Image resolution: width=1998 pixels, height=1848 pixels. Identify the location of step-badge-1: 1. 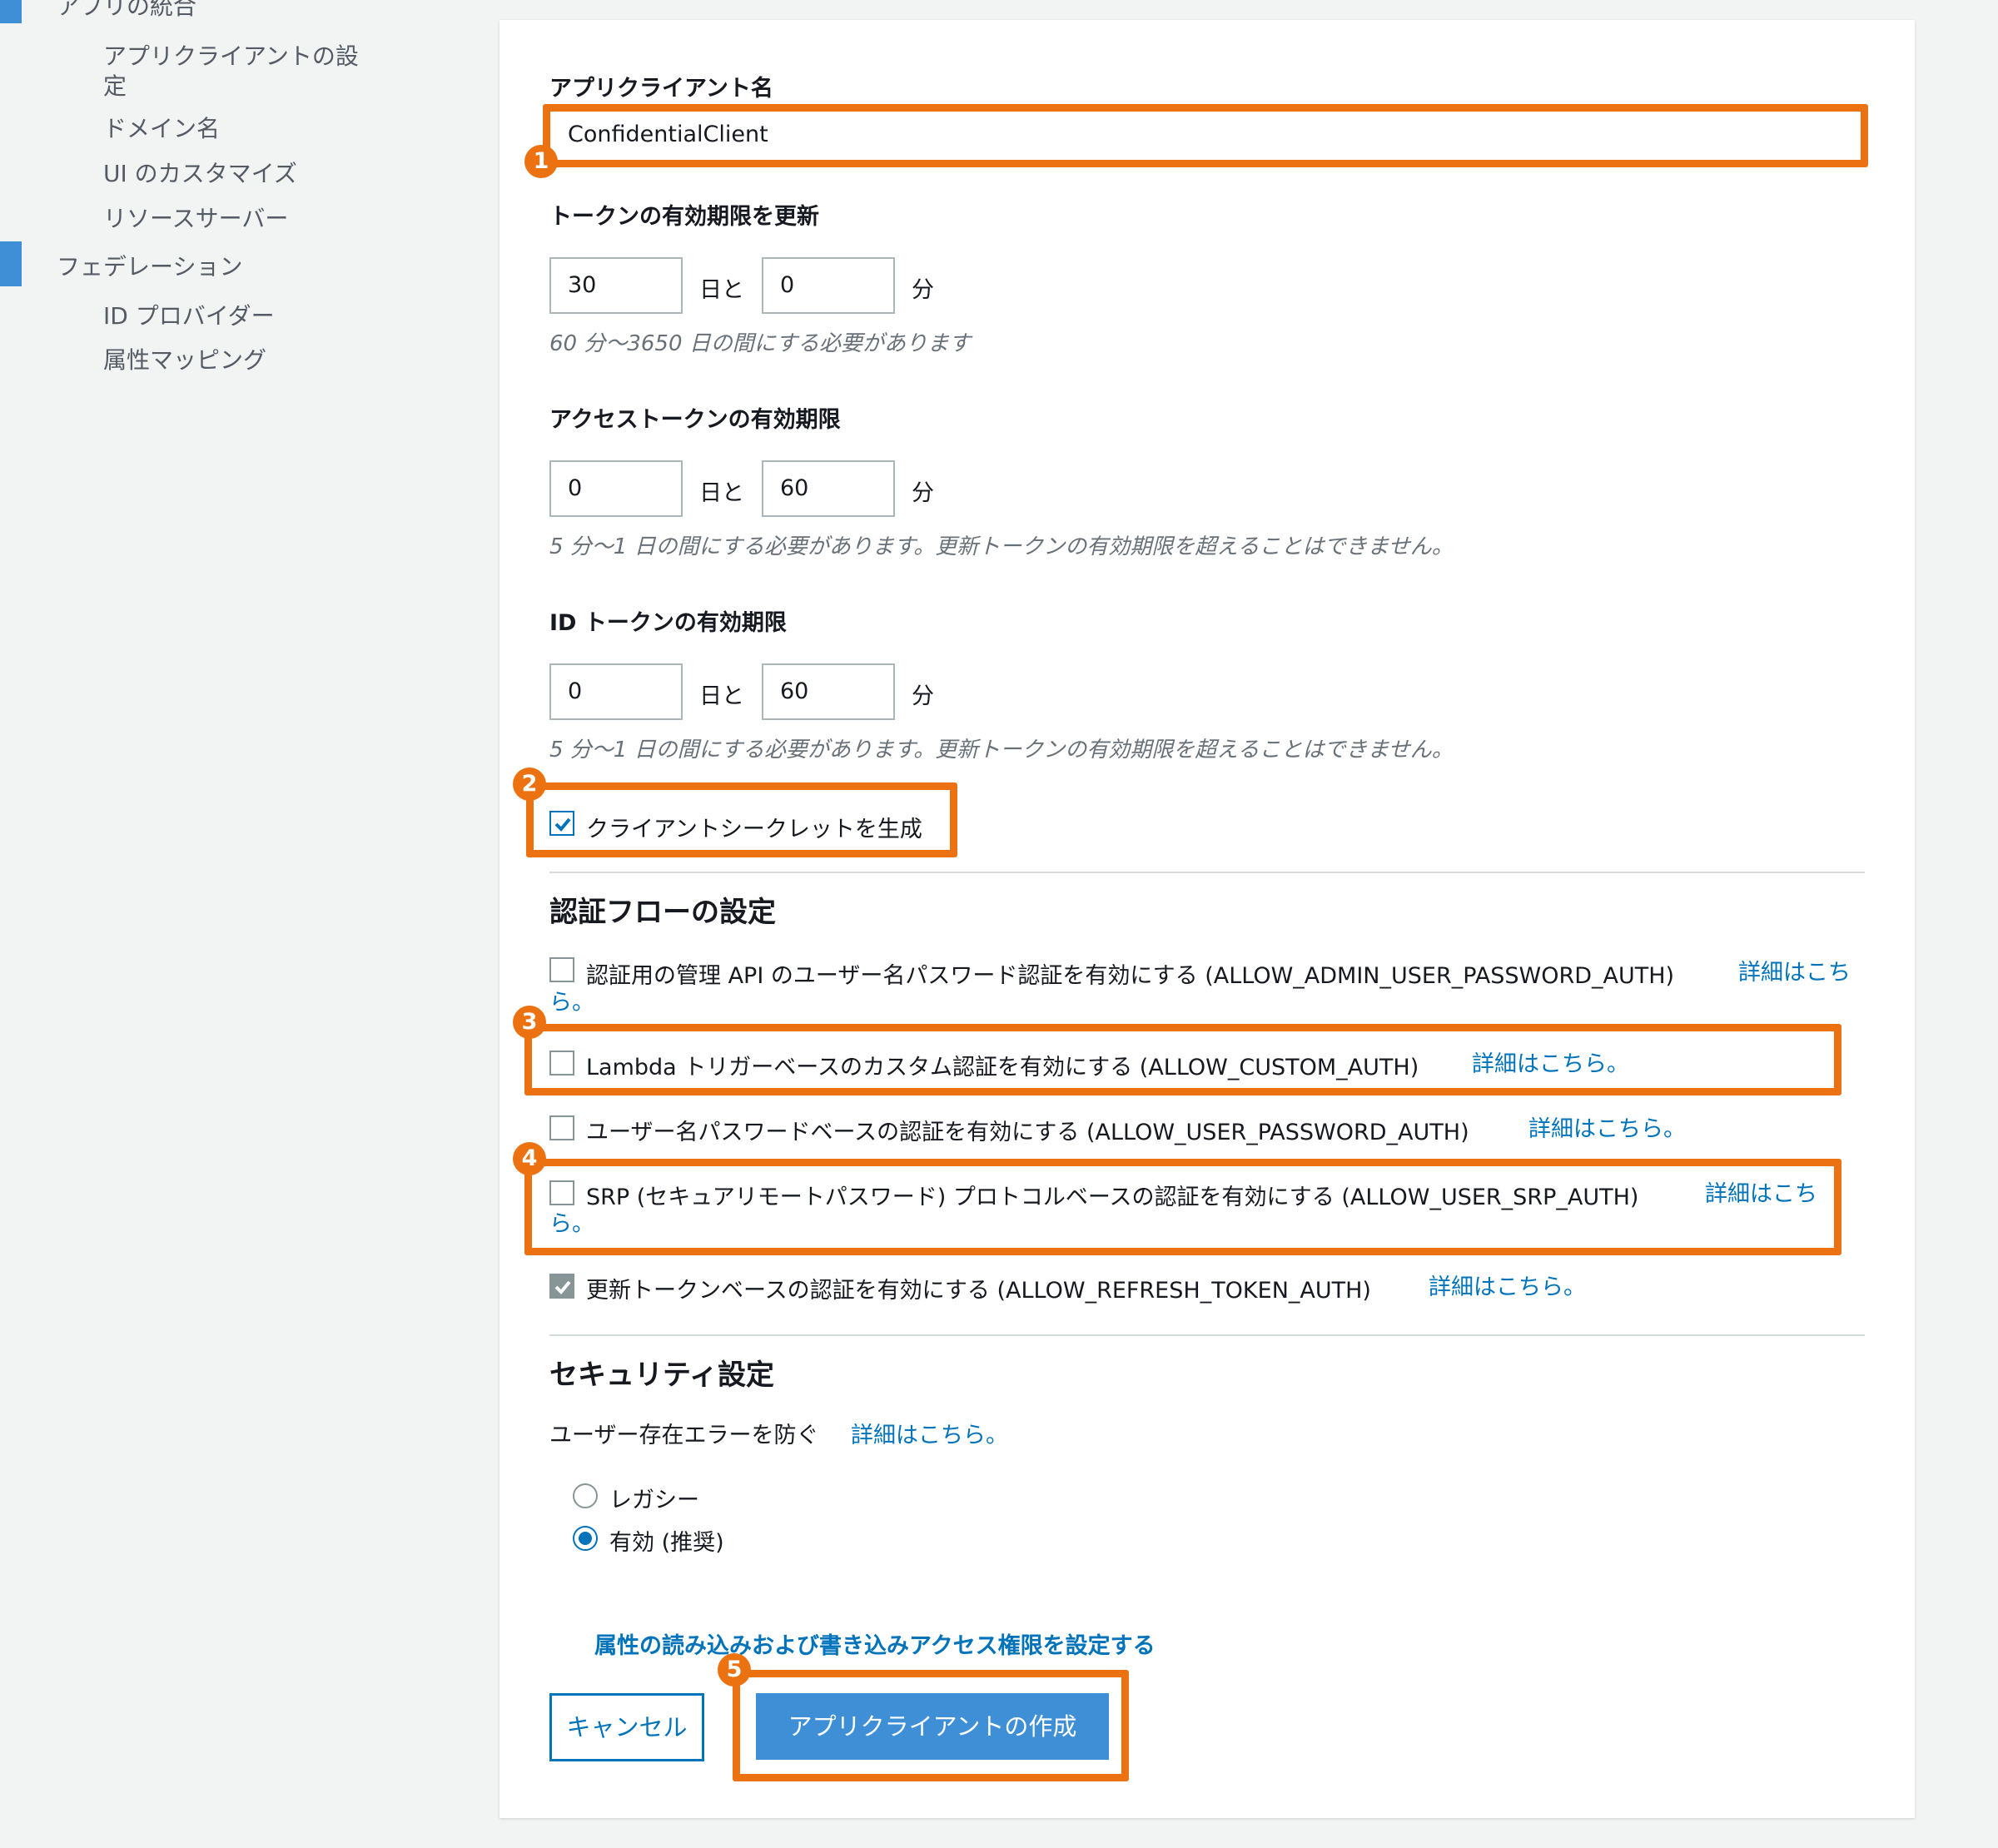
(541, 161).